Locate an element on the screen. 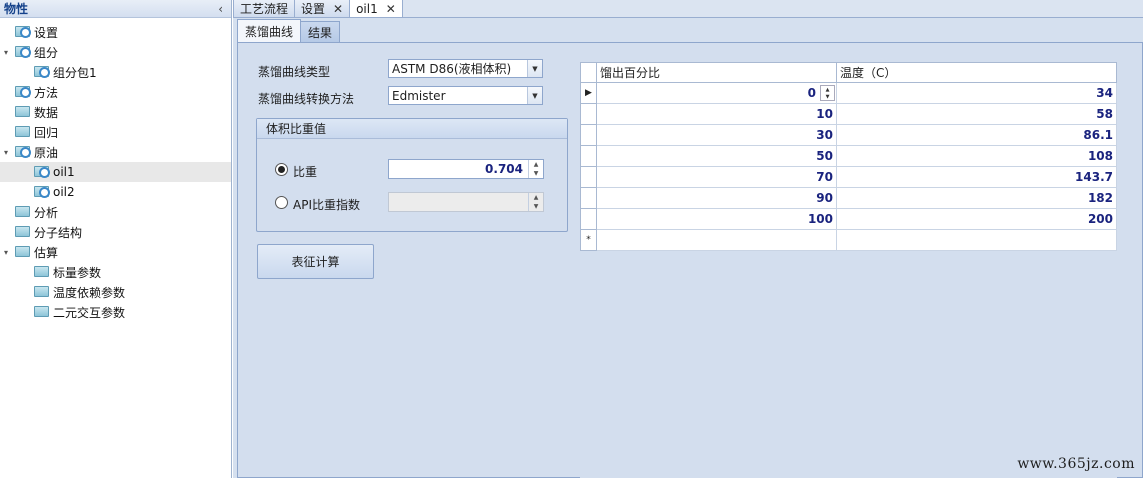 This screenshot has height=478, width=1143. document-tab-strip: 工艺流程 设置 ✕ oil1 ✕ is located at coordinates (688, 9).